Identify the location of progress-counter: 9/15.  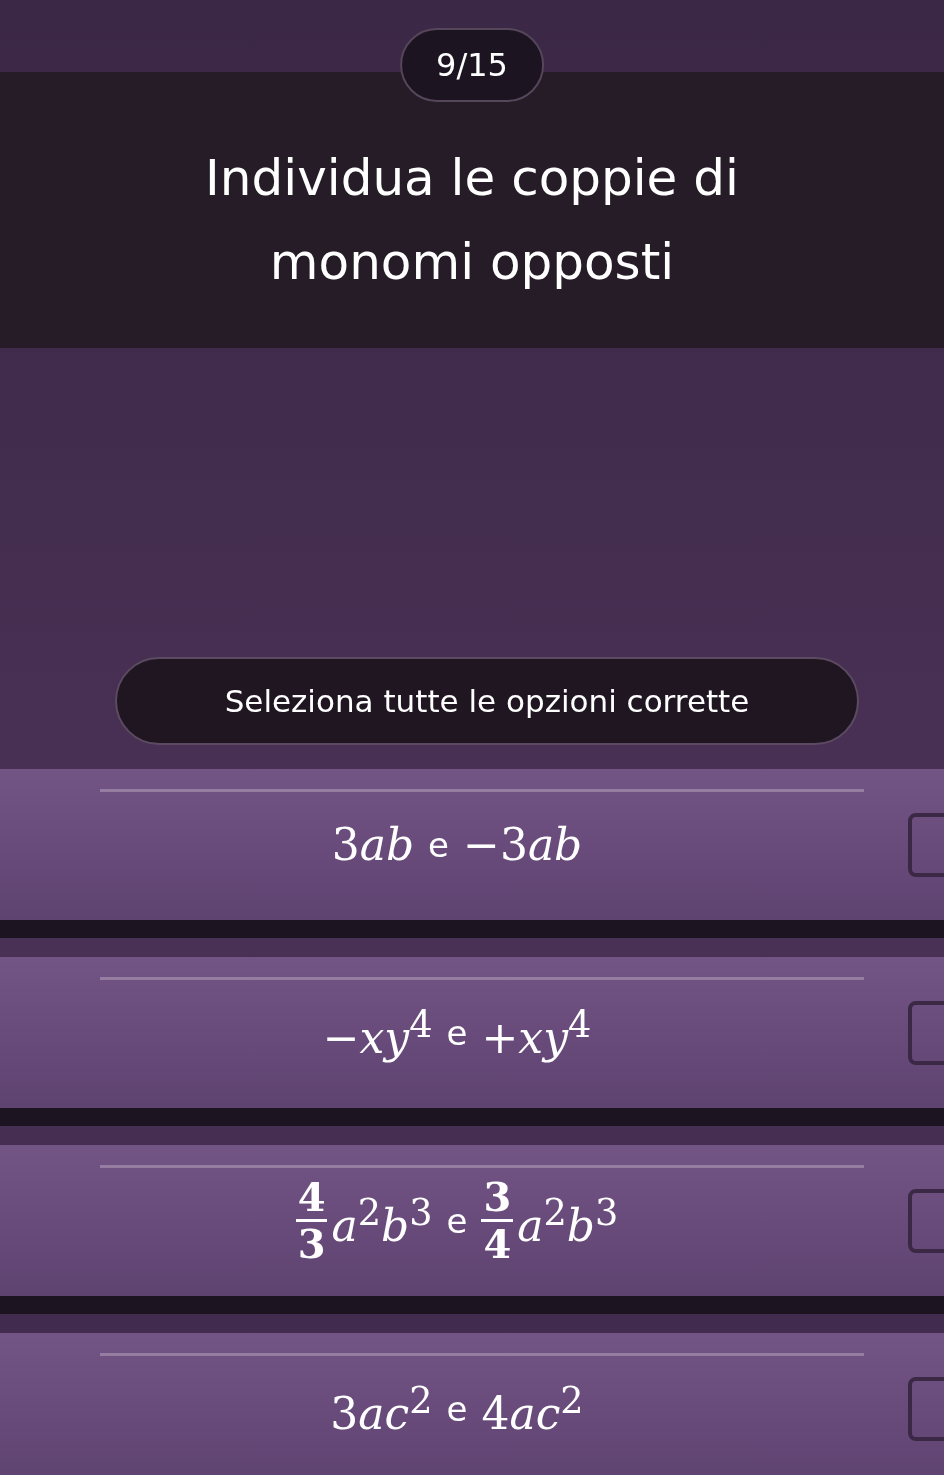
(472, 65).